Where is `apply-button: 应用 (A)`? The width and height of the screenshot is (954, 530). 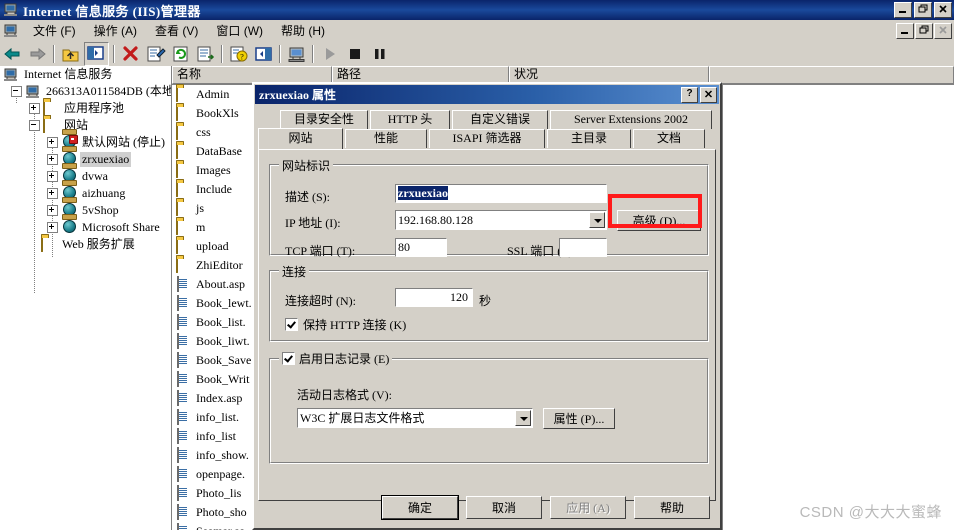
apply-button: 应用 (A) is located at coordinates (588, 507).